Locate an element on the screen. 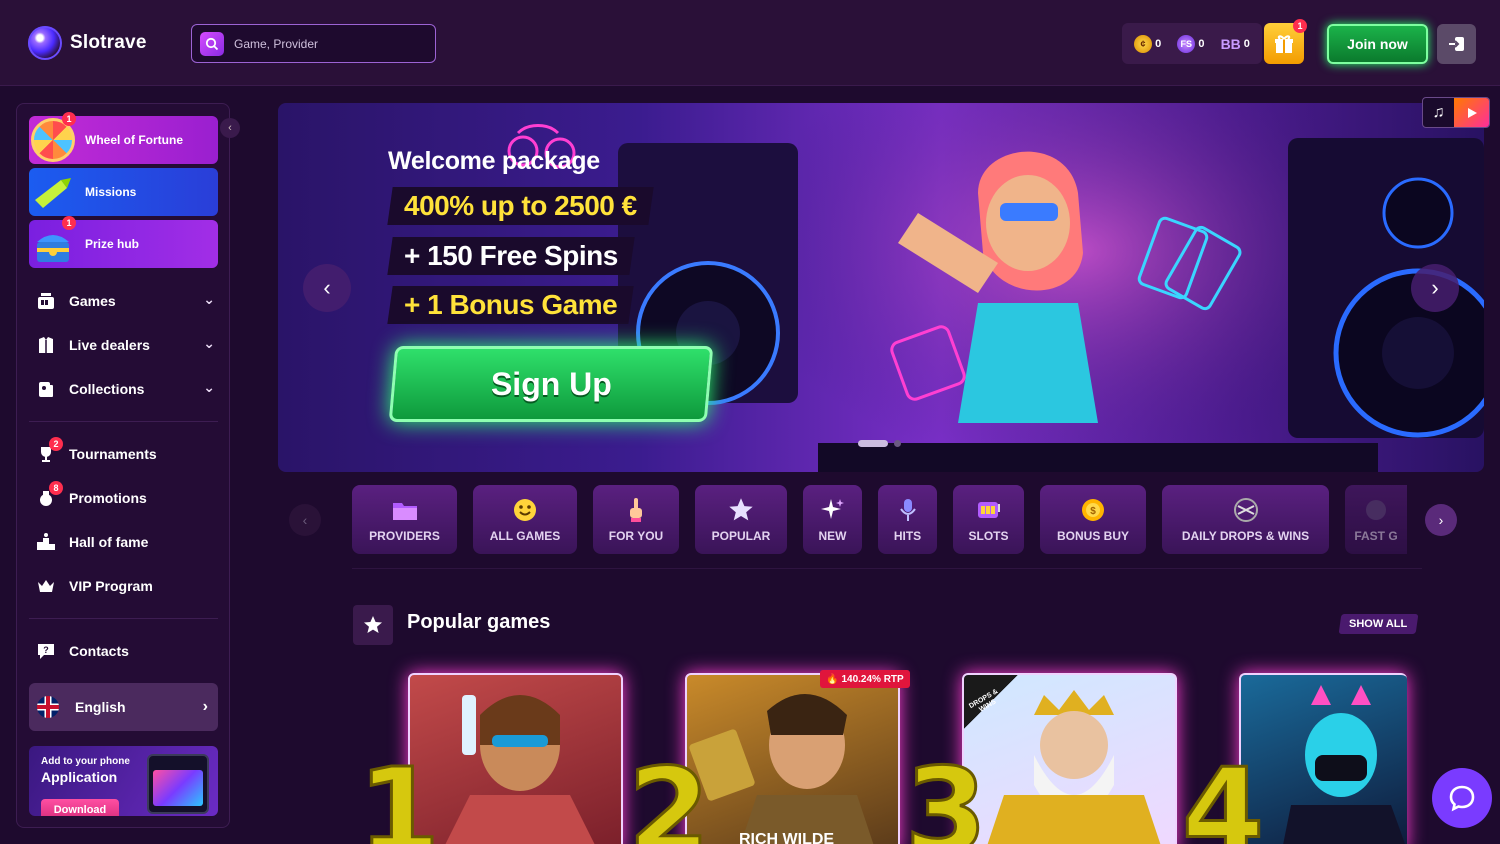  smiley-icon is located at coordinates (525, 510).